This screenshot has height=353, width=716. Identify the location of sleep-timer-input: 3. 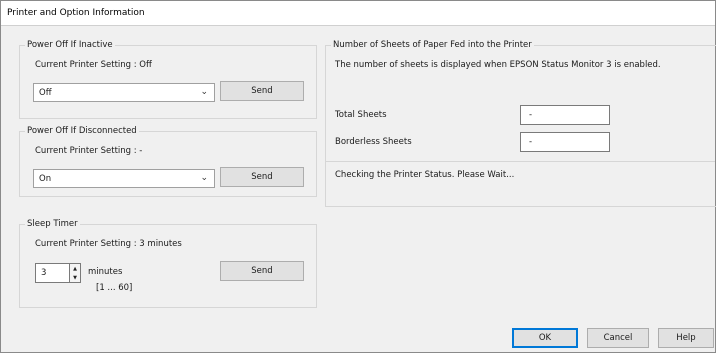
(52, 273).